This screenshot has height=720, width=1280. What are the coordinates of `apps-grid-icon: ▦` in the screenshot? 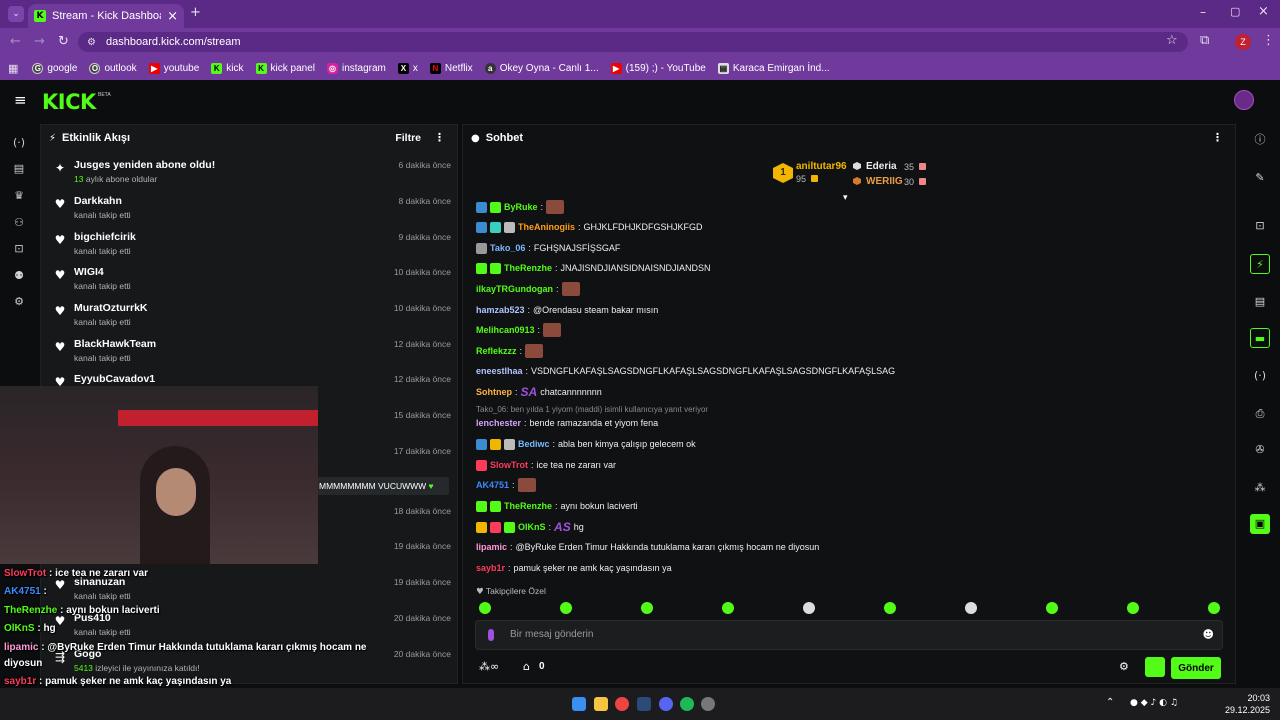 It's located at (13, 68).